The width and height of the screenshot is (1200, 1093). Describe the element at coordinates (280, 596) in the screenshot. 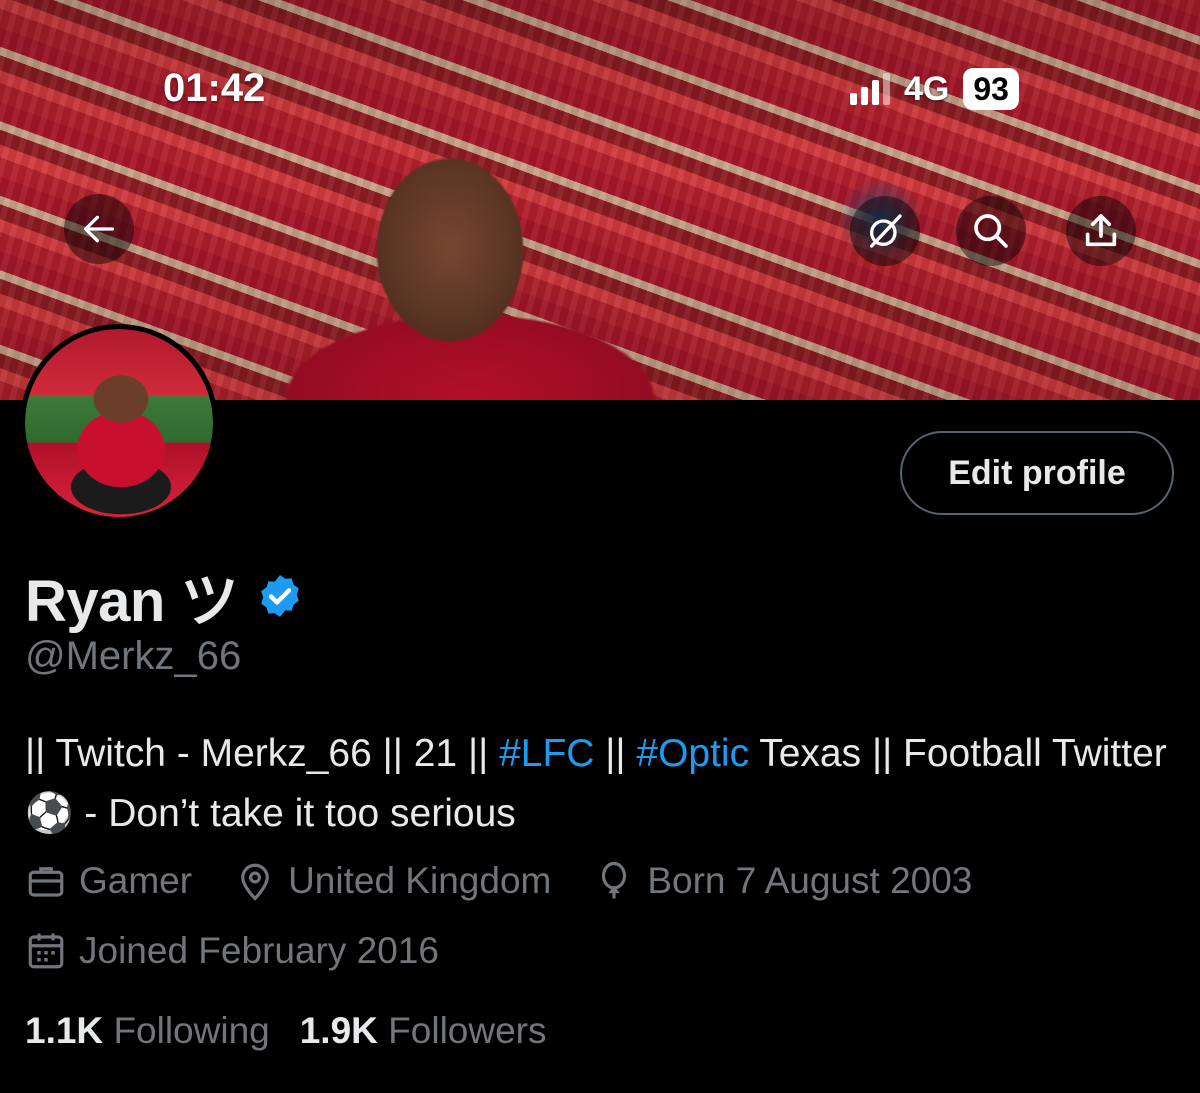

I see `verified-badge-icon` at that location.